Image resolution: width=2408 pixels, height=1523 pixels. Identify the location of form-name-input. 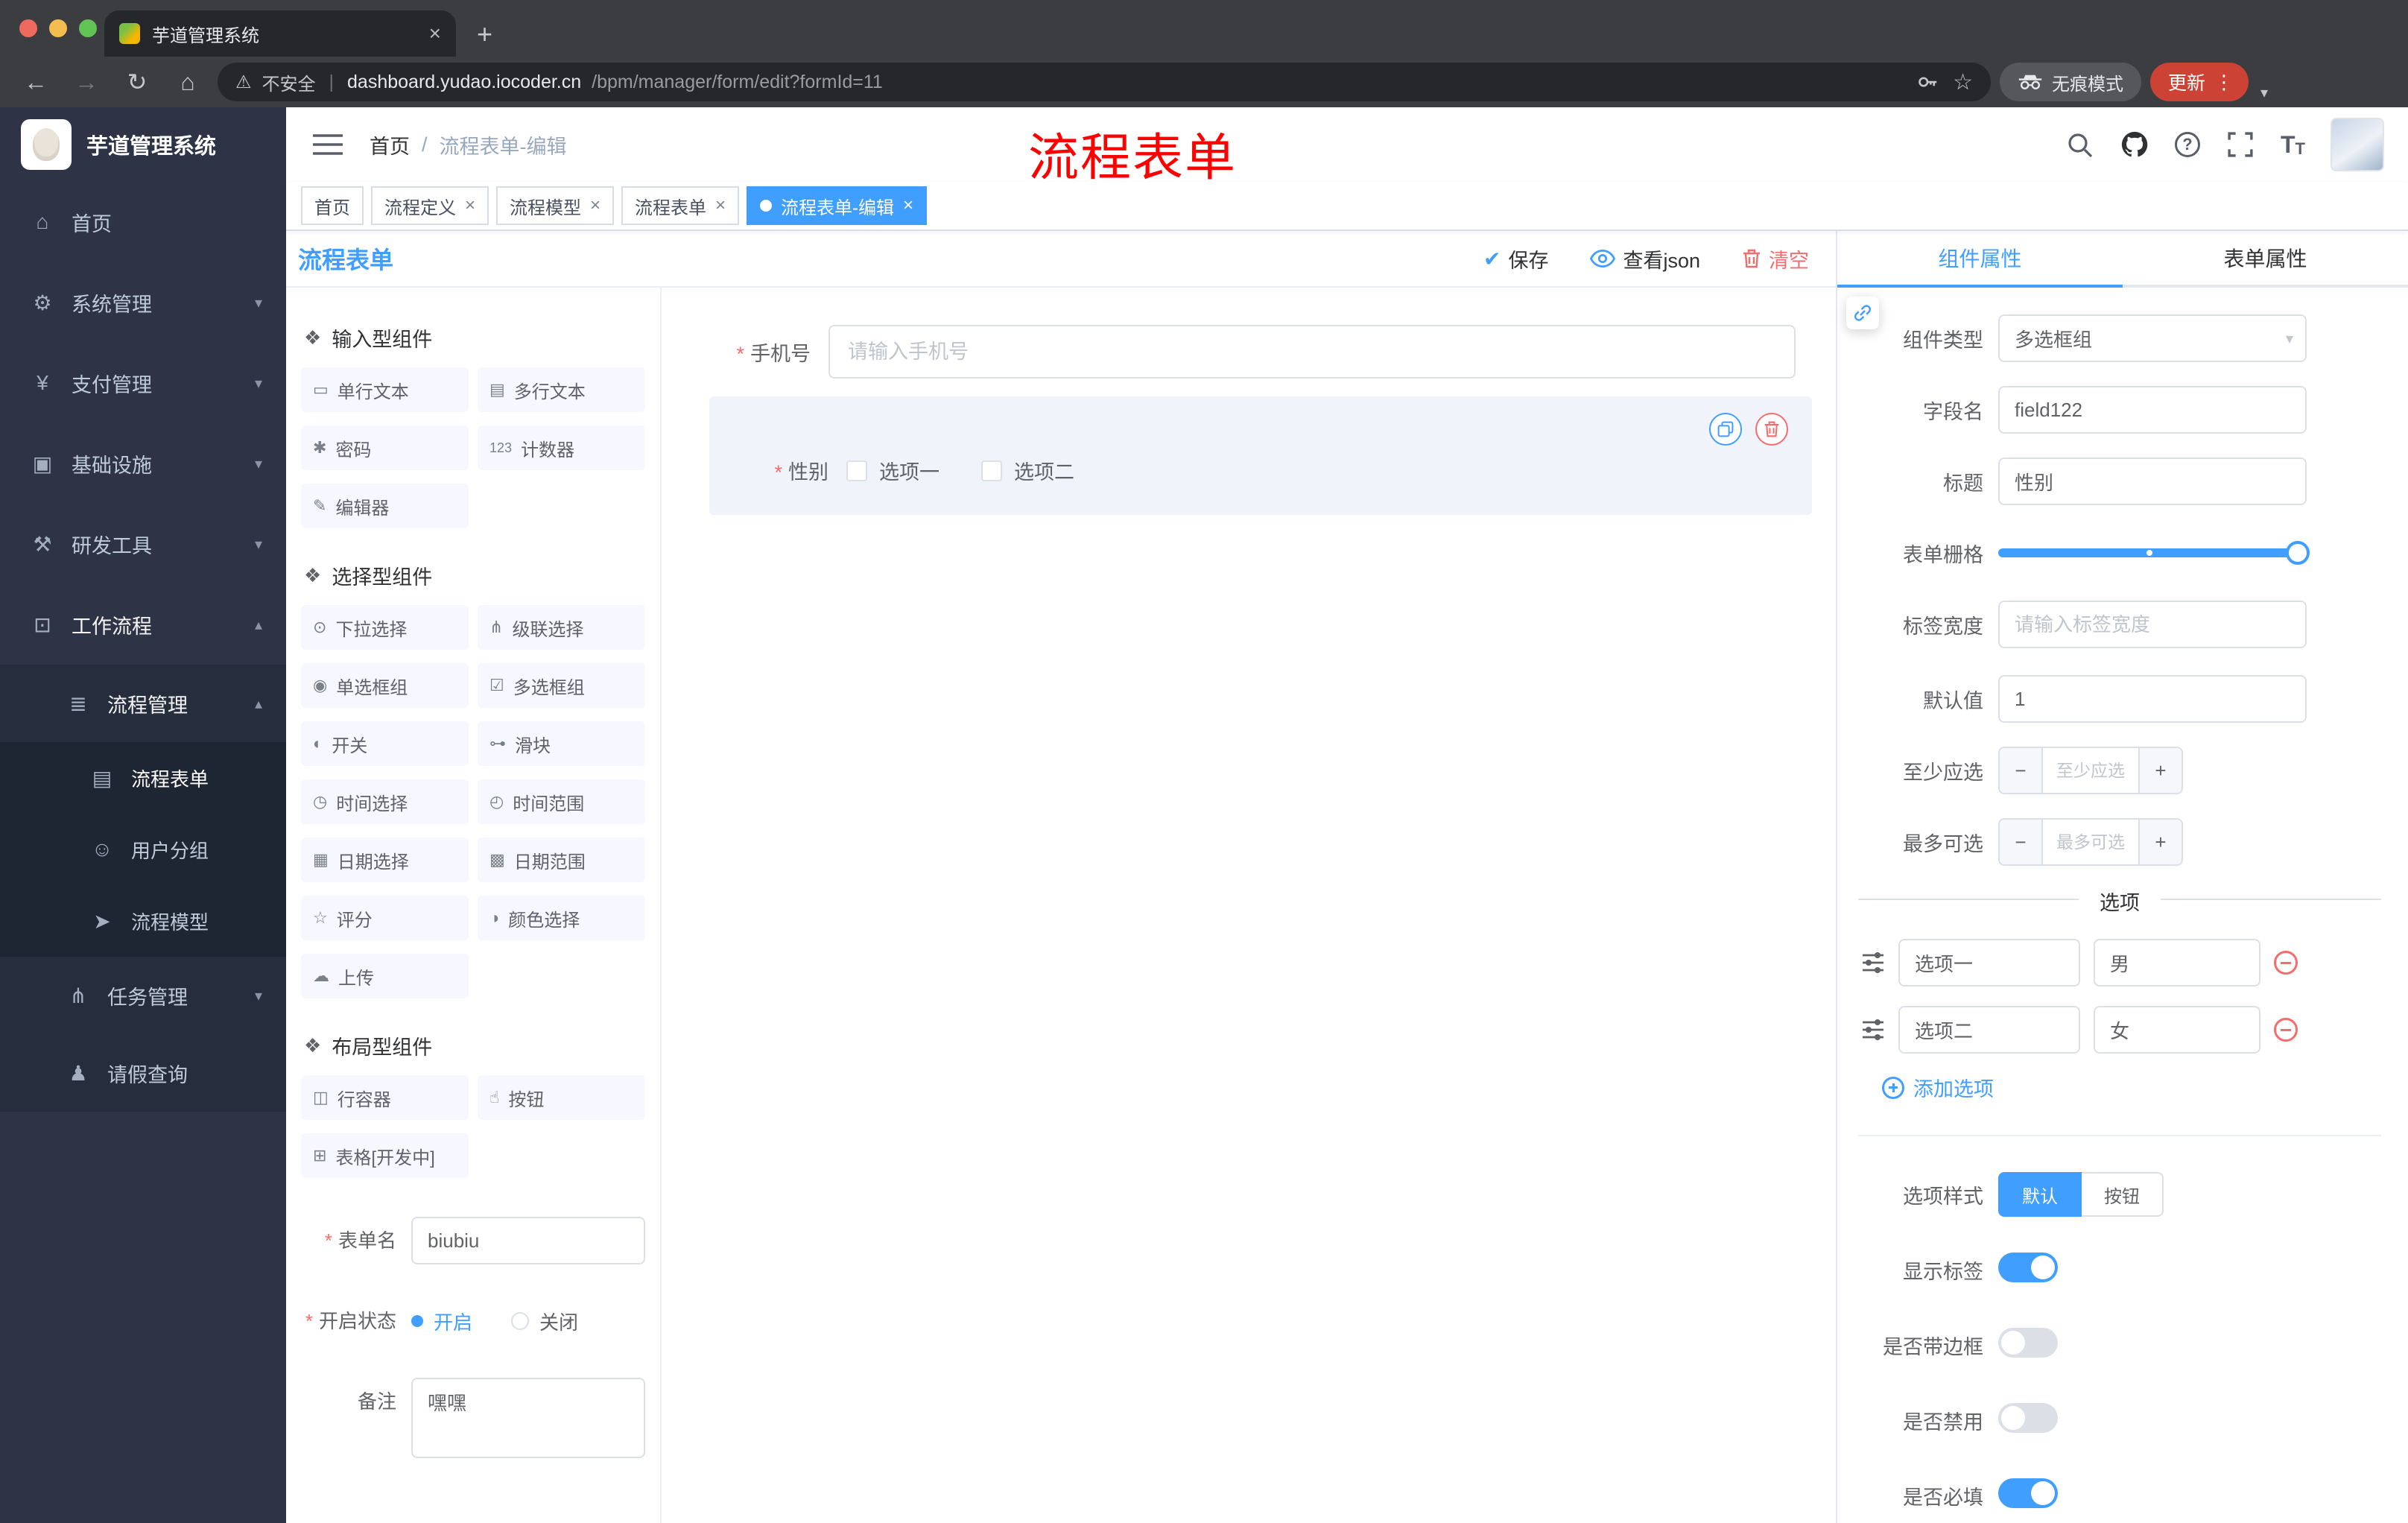
(528, 1241).